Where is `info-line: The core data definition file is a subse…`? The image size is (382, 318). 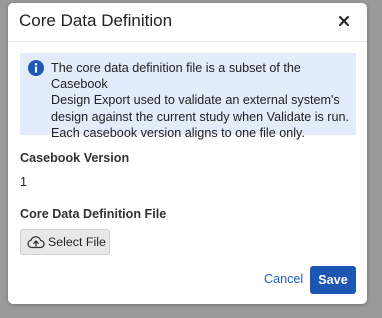 info-line: The core data definition file is a subse… is located at coordinates (176, 76).